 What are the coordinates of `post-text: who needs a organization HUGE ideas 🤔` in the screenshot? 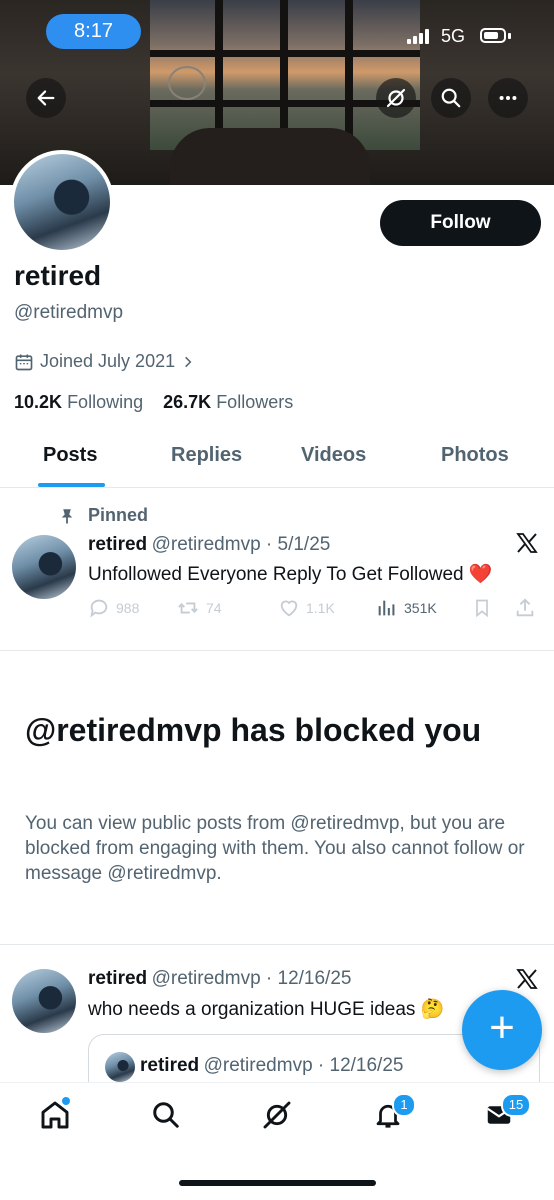 It's located at (266, 1009).